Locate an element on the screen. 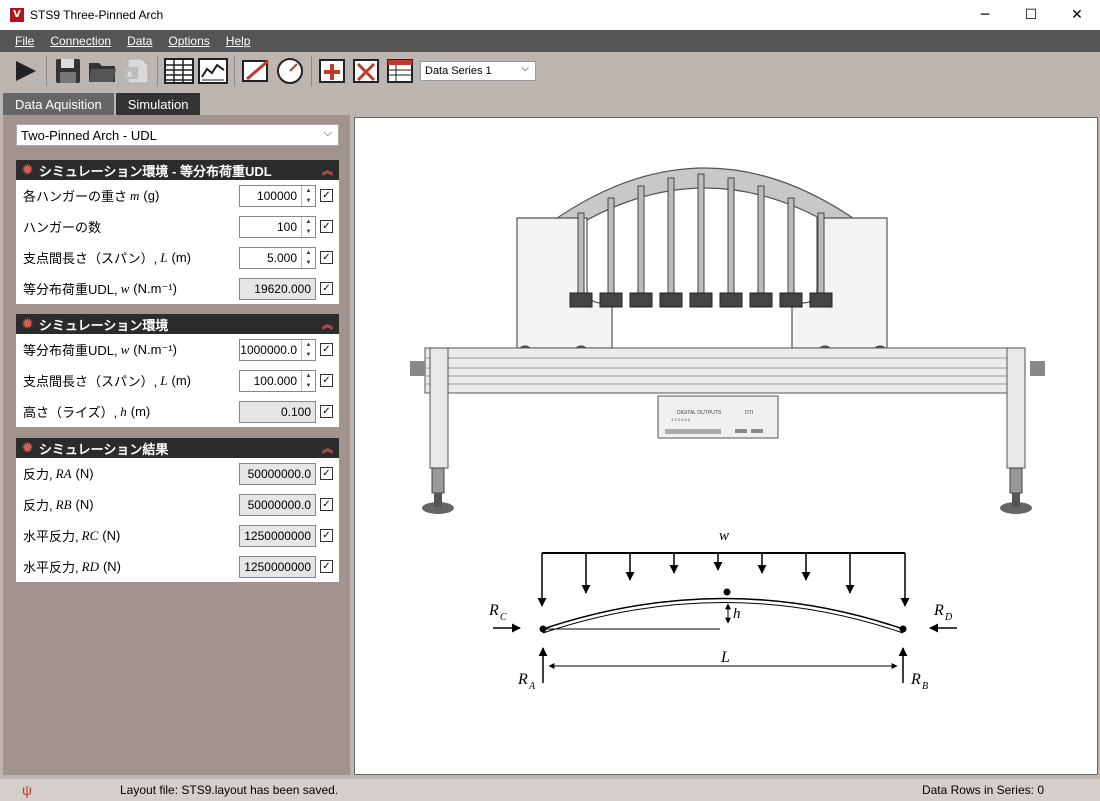  data-series-select: Data Series 1 ⌵ is located at coordinates (478, 71).